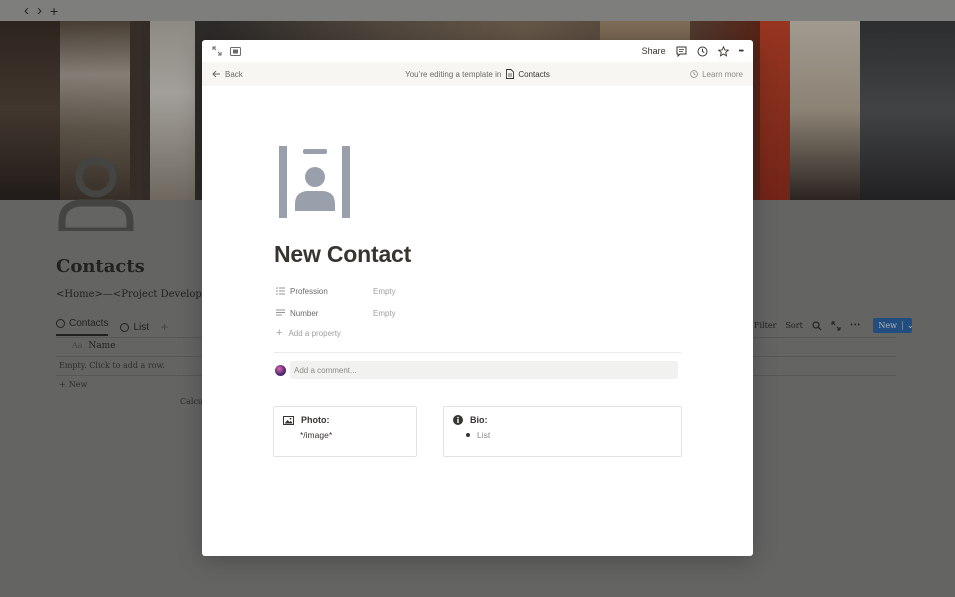 The width and height of the screenshot is (955, 597). What do you see at coordinates (280, 370) in the screenshot?
I see `avatar` at bounding box center [280, 370].